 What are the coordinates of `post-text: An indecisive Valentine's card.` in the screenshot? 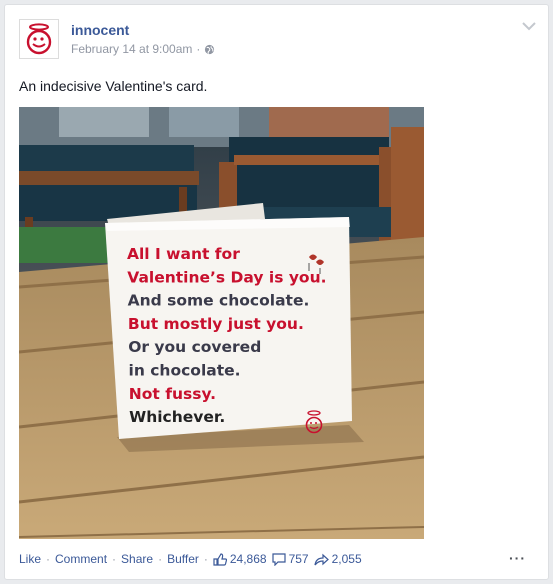 It's located at (113, 86).